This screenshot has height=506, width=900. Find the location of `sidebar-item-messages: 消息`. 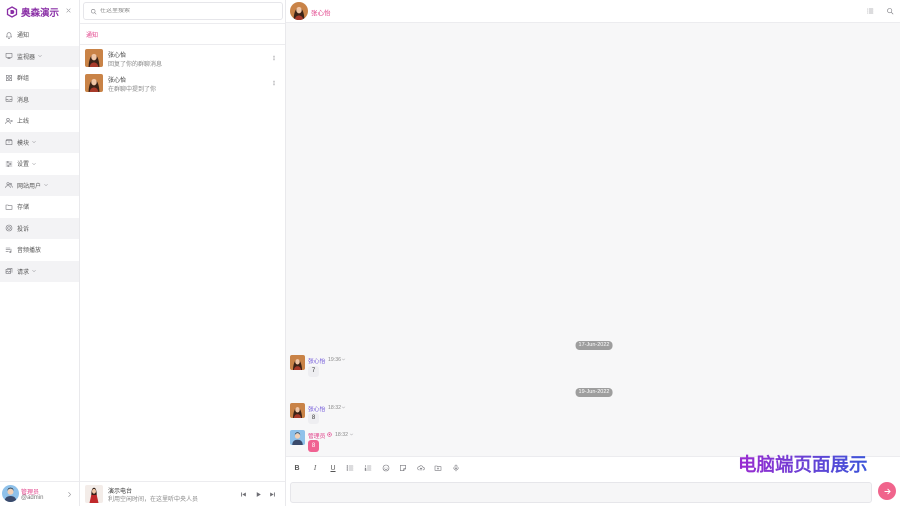

sidebar-item-messages: 消息 is located at coordinates (39, 99).